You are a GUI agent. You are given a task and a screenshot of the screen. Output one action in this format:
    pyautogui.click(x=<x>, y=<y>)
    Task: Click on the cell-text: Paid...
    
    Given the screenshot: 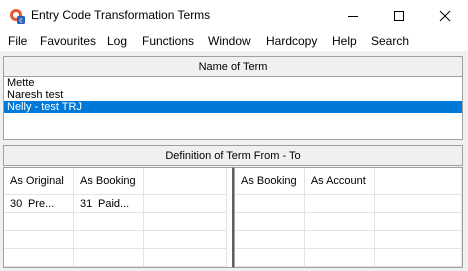 What is the action you would take?
    pyautogui.click(x=114, y=203)
    